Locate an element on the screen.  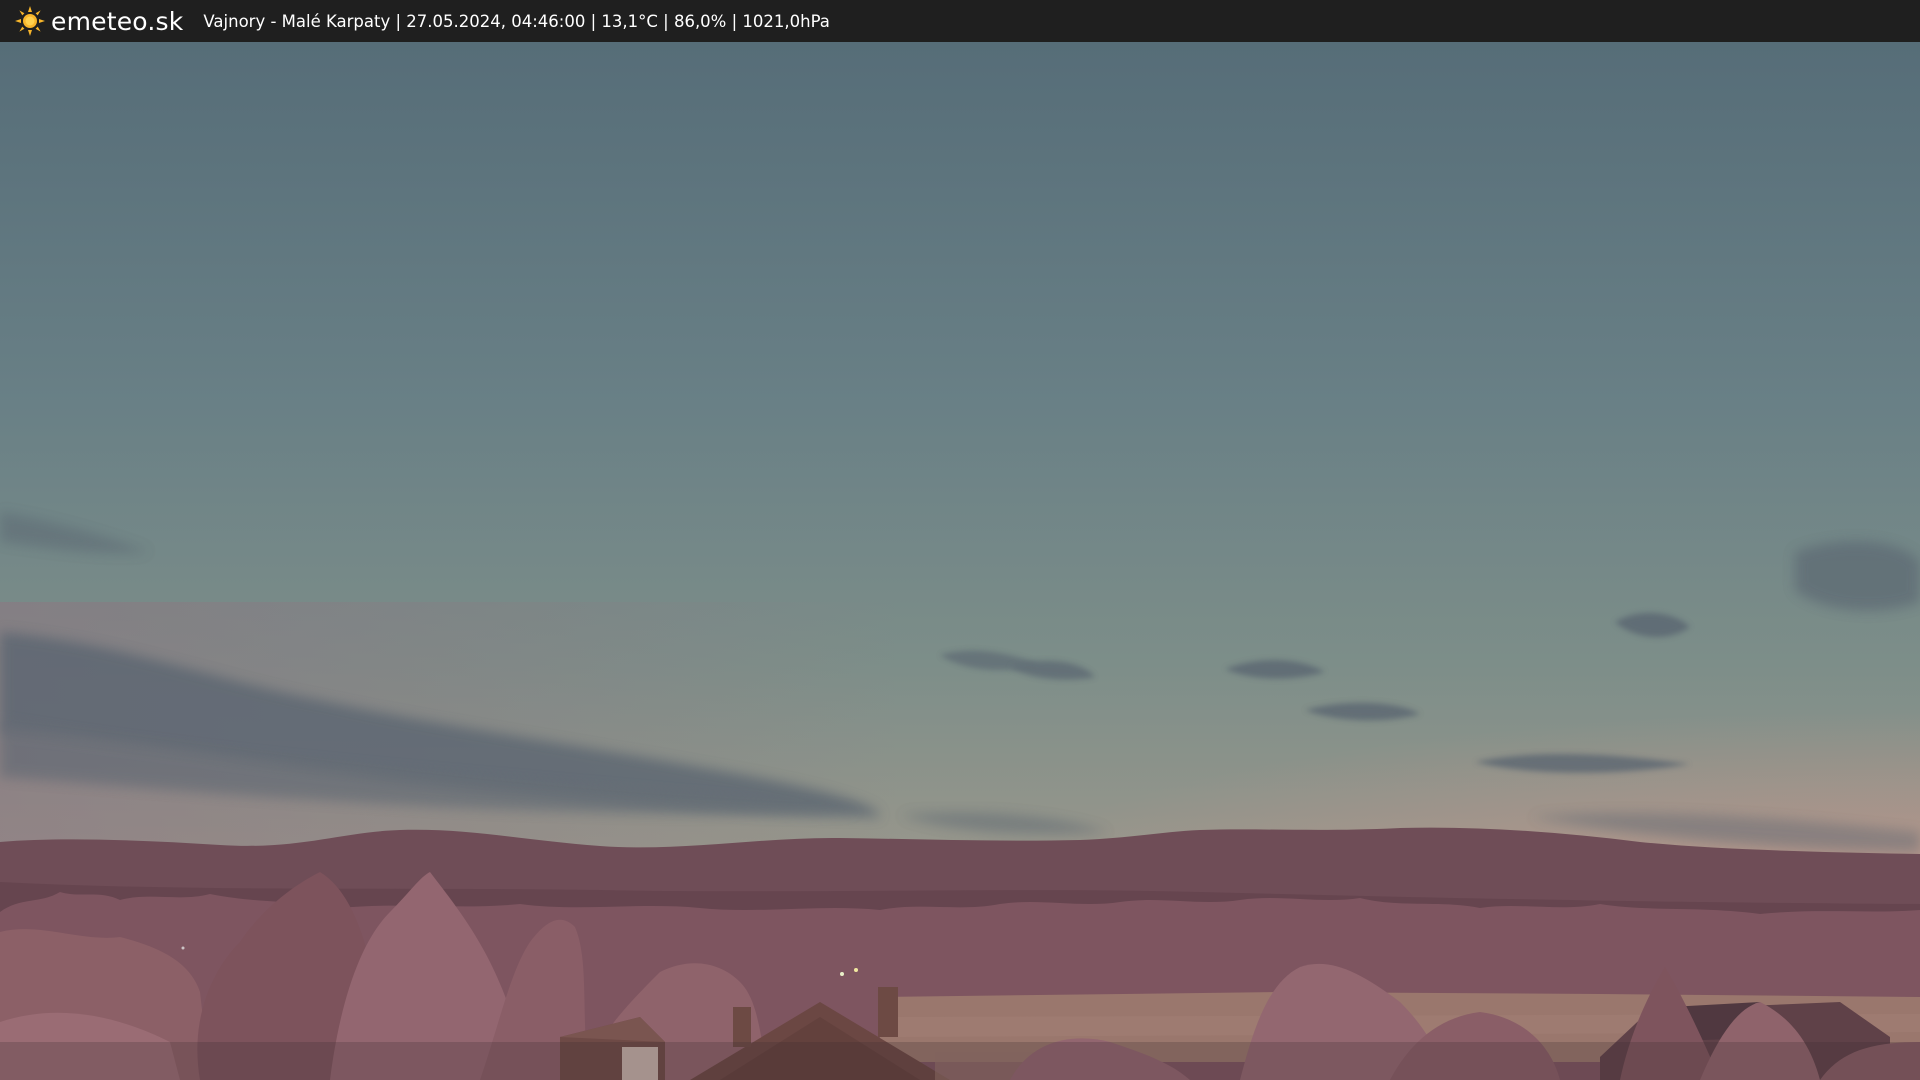
sun-icon is located at coordinates (30, 21).